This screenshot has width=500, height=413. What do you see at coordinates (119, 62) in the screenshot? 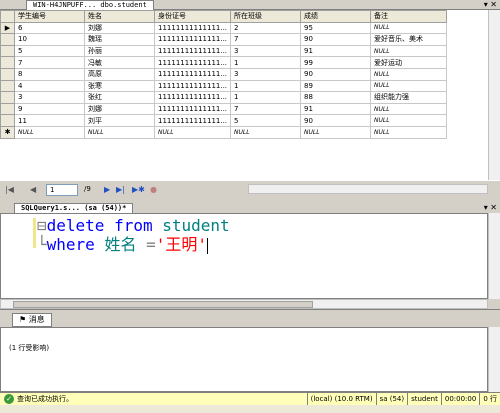
I see `table-cell: 冯敏` at bounding box center [119, 62].